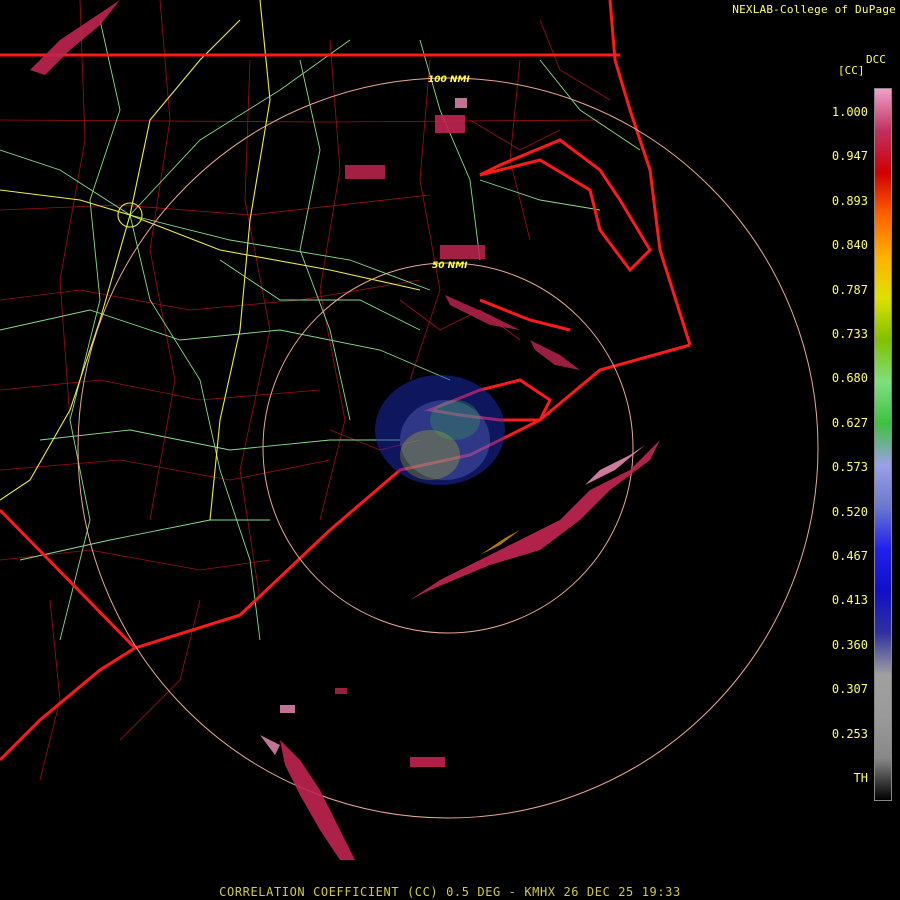 The width and height of the screenshot is (900, 900). I want to click on colorbar-tick: 0.840, so click(849, 245).